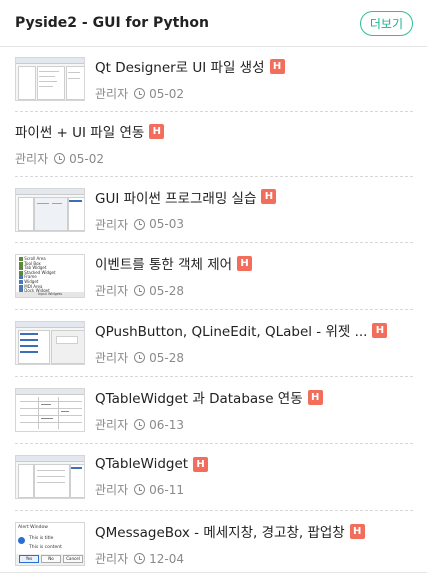 The width and height of the screenshot is (427, 577). I want to click on post-title: QTableWidget, so click(141, 464).